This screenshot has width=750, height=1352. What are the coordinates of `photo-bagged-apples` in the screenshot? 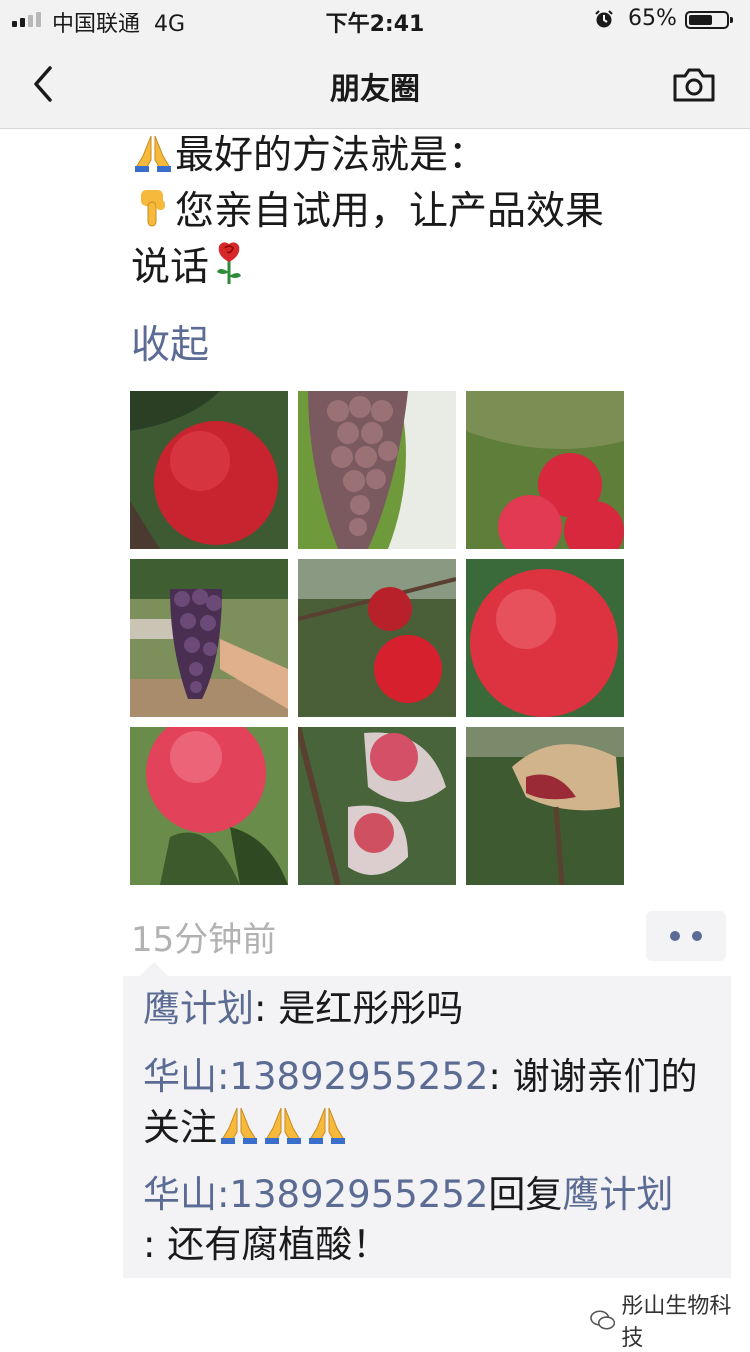 It's located at (377, 806).